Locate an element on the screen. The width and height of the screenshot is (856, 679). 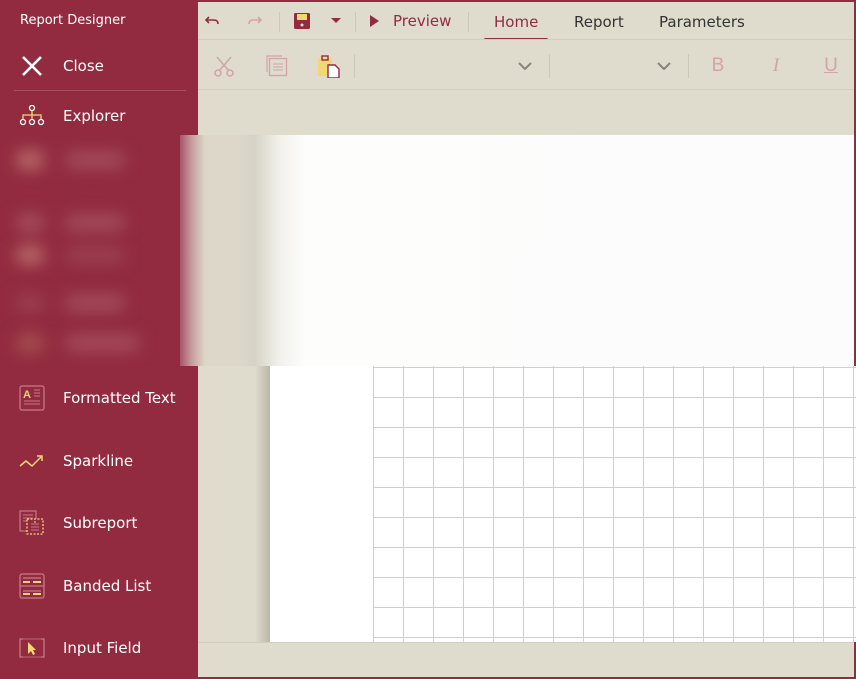
sparkline-icon is located at coordinates (32, 461).